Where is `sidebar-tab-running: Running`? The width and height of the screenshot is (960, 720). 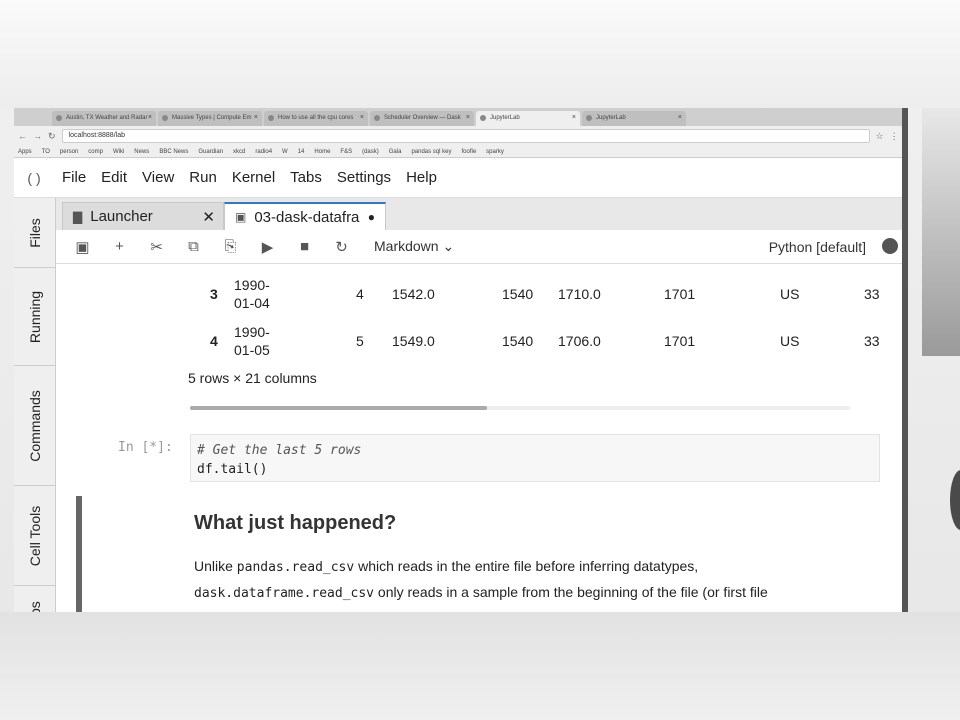
sidebar-tab-running: Running is located at coordinates (35, 317).